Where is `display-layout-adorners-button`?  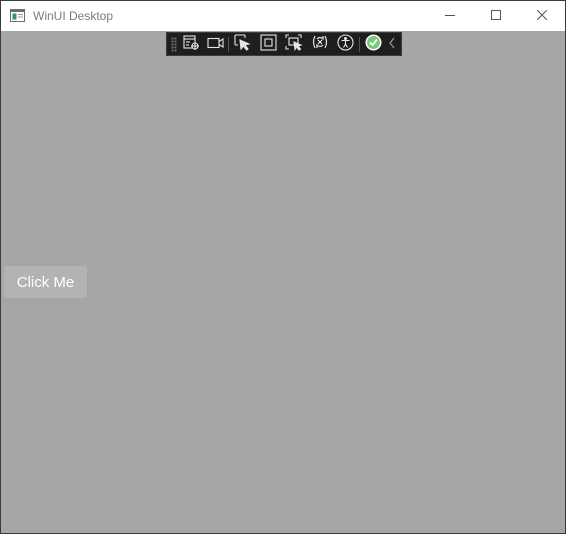
display-layout-adorners-button is located at coordinates (268, 44).